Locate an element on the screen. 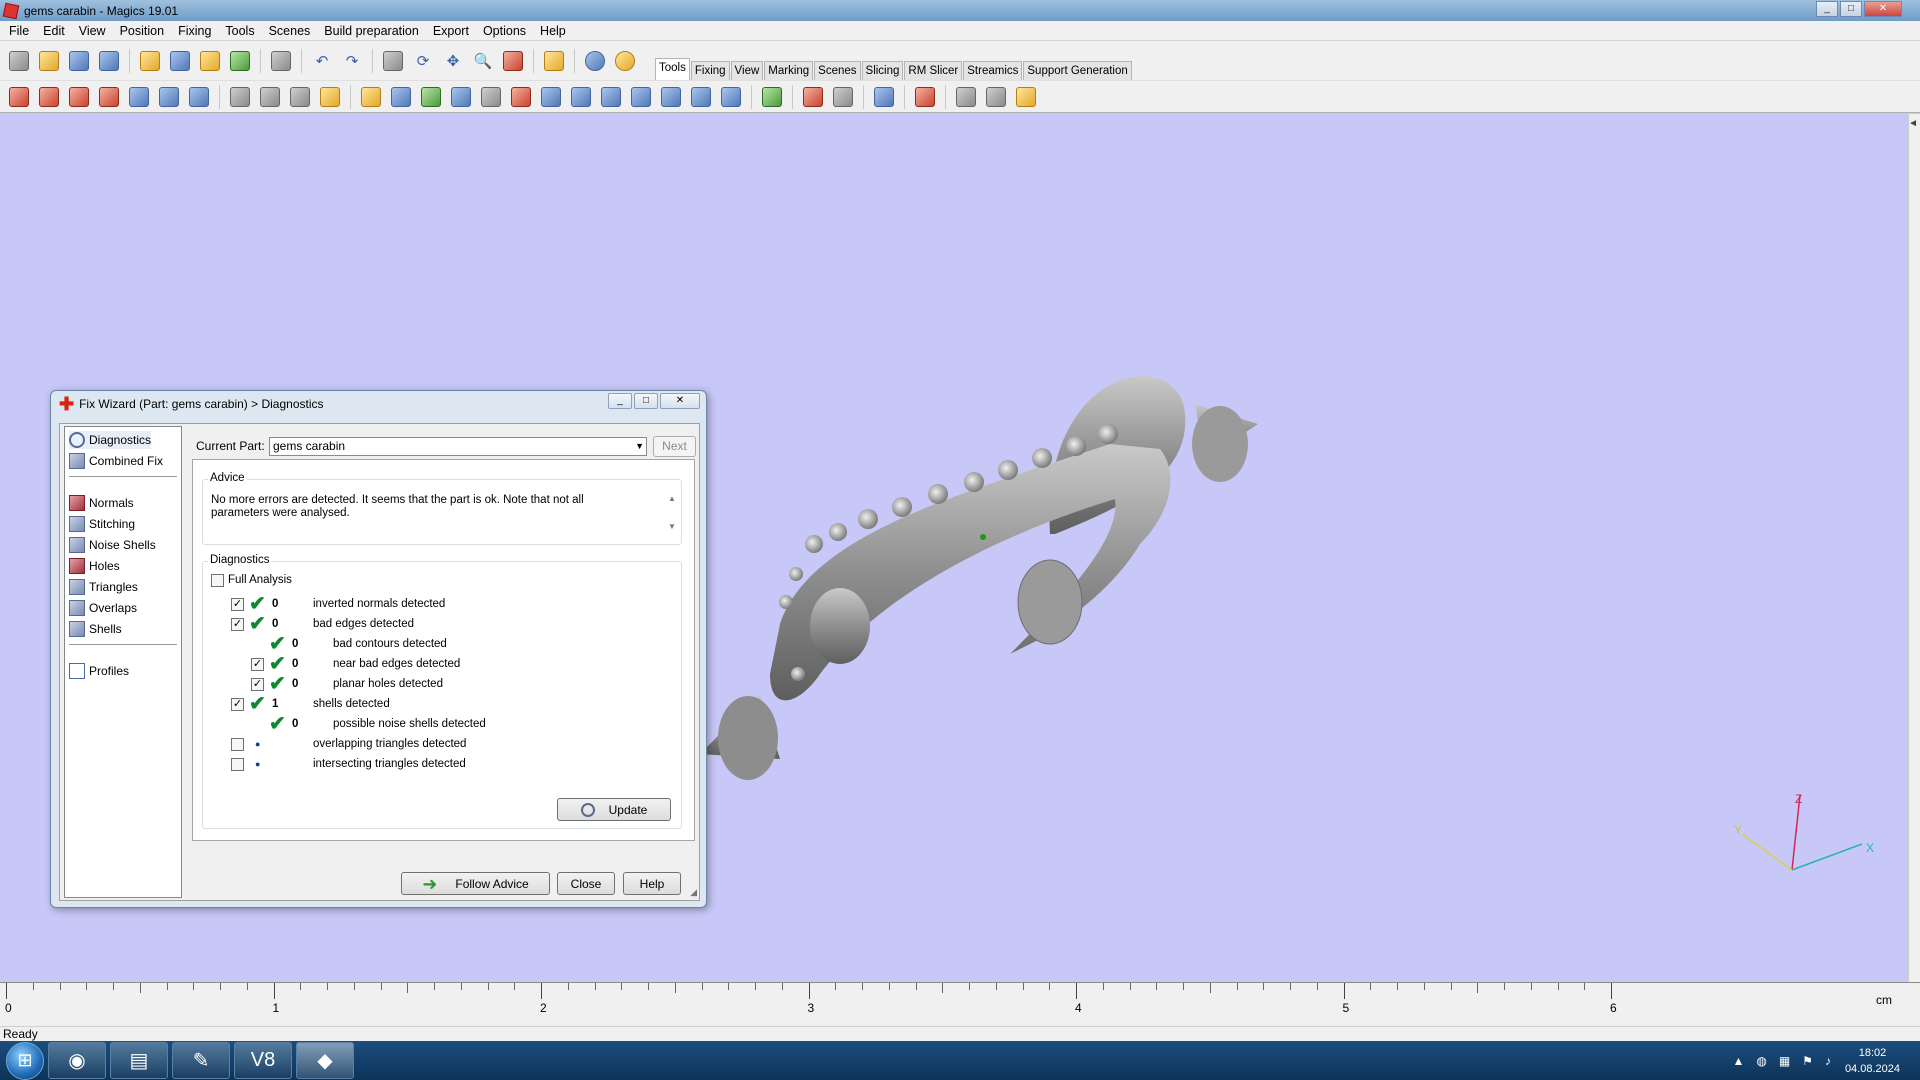 Image resolution: width=1920 pixels, height=1080 pixels. save-part-icon is located at coordinates (180, 61).